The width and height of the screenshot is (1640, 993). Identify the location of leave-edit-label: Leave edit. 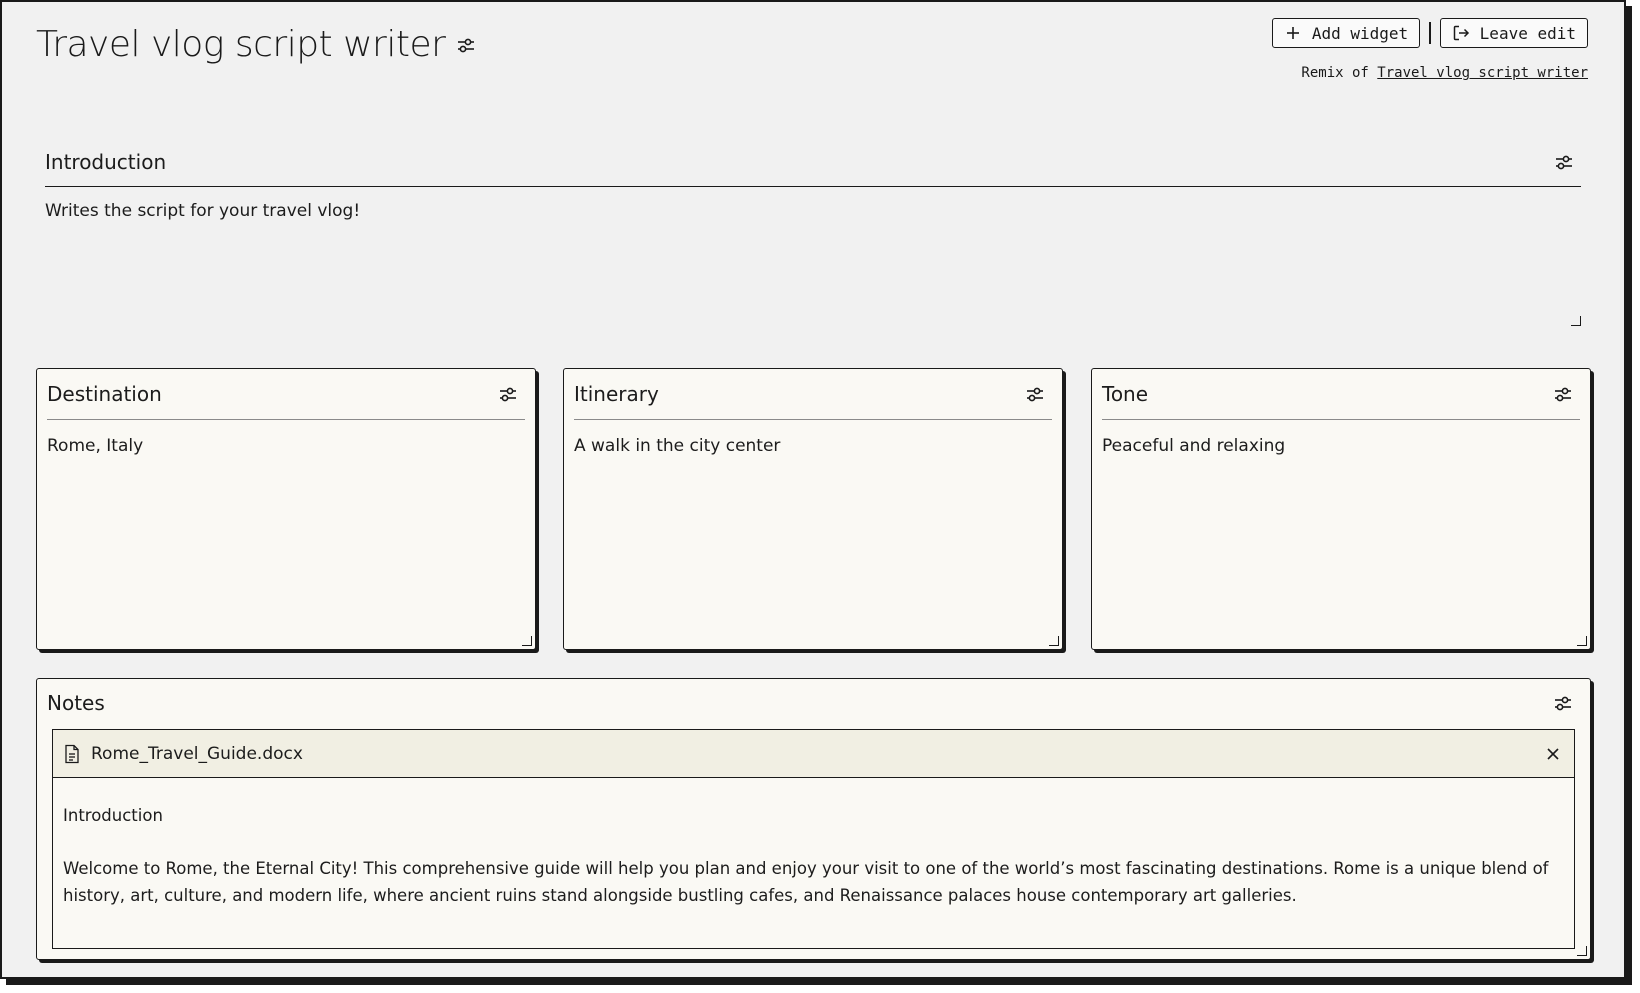
(1527, 33).